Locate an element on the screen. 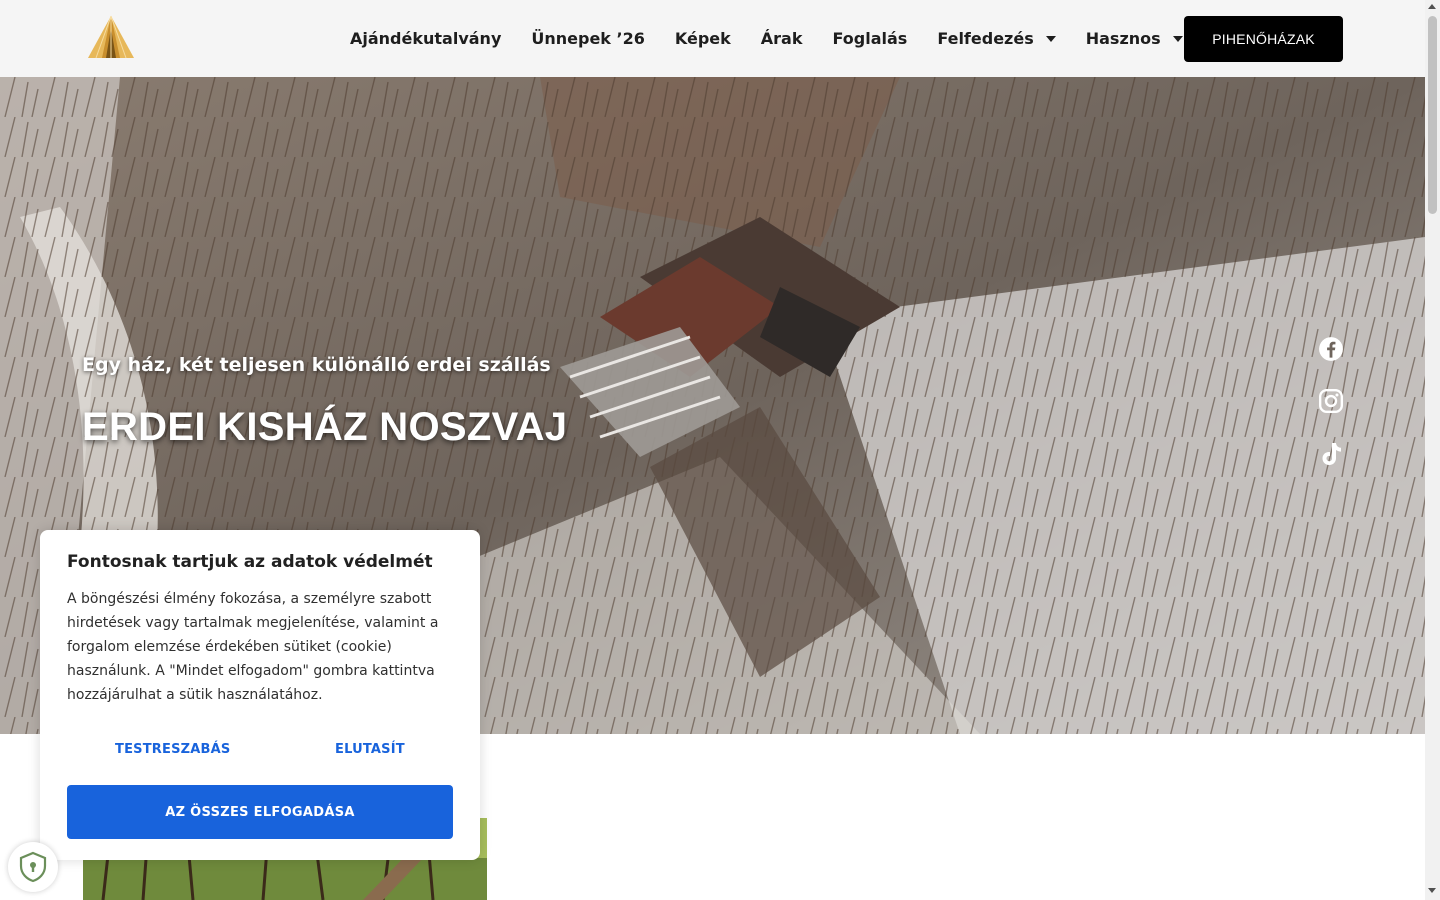 The width and height of the screenshot is (1440, 900). hero-title: ERDEI KISHÁZ NOSZVAJ is located at coordinates (325, 427).